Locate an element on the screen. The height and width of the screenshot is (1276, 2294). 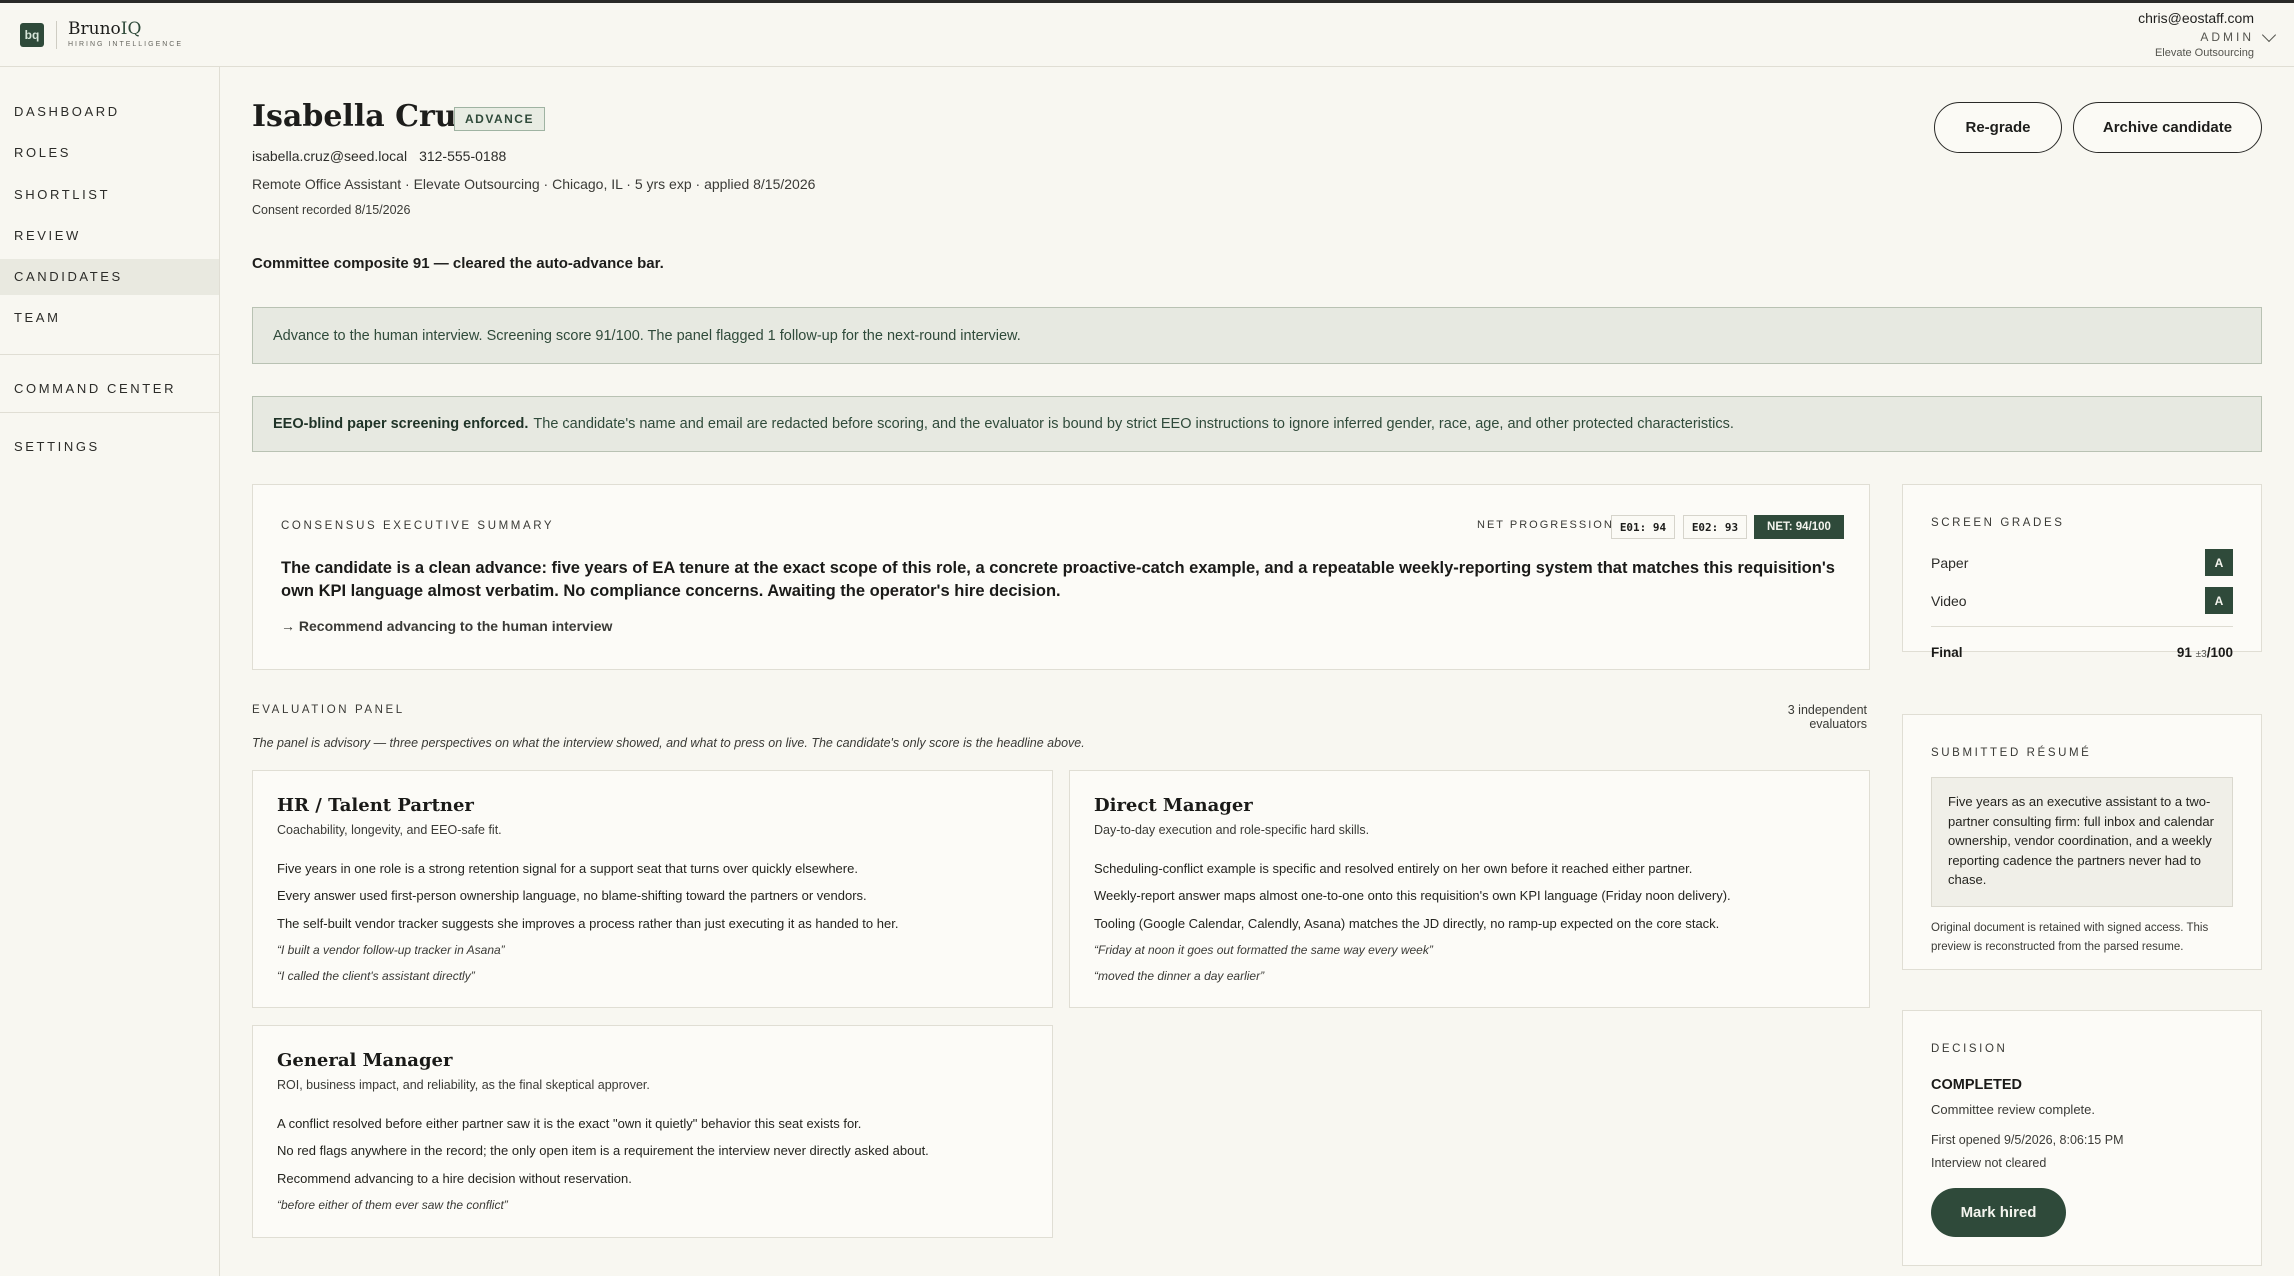
net-progression-label: NET PROGRESSION: is located at coordinates (1548, 525).